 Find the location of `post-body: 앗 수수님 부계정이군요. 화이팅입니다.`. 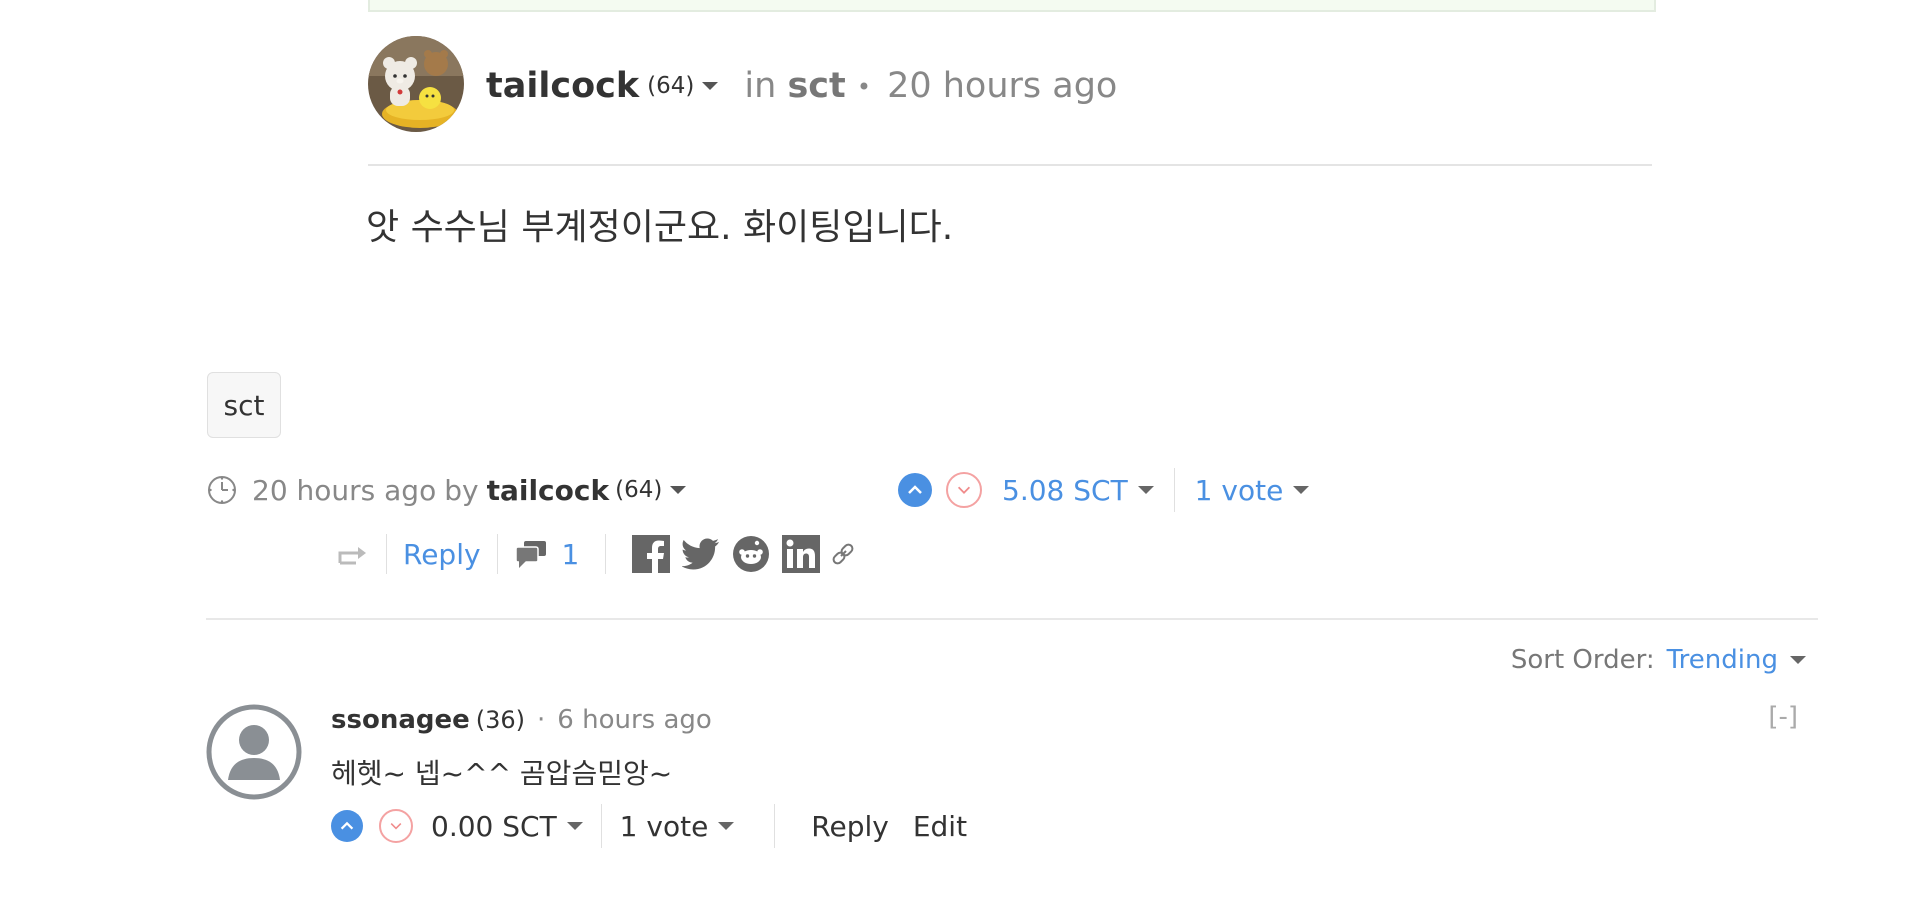

post-body: 앗 수수님 부계정이군요. 화이팅입니다. is located at coordinates (660, 227).